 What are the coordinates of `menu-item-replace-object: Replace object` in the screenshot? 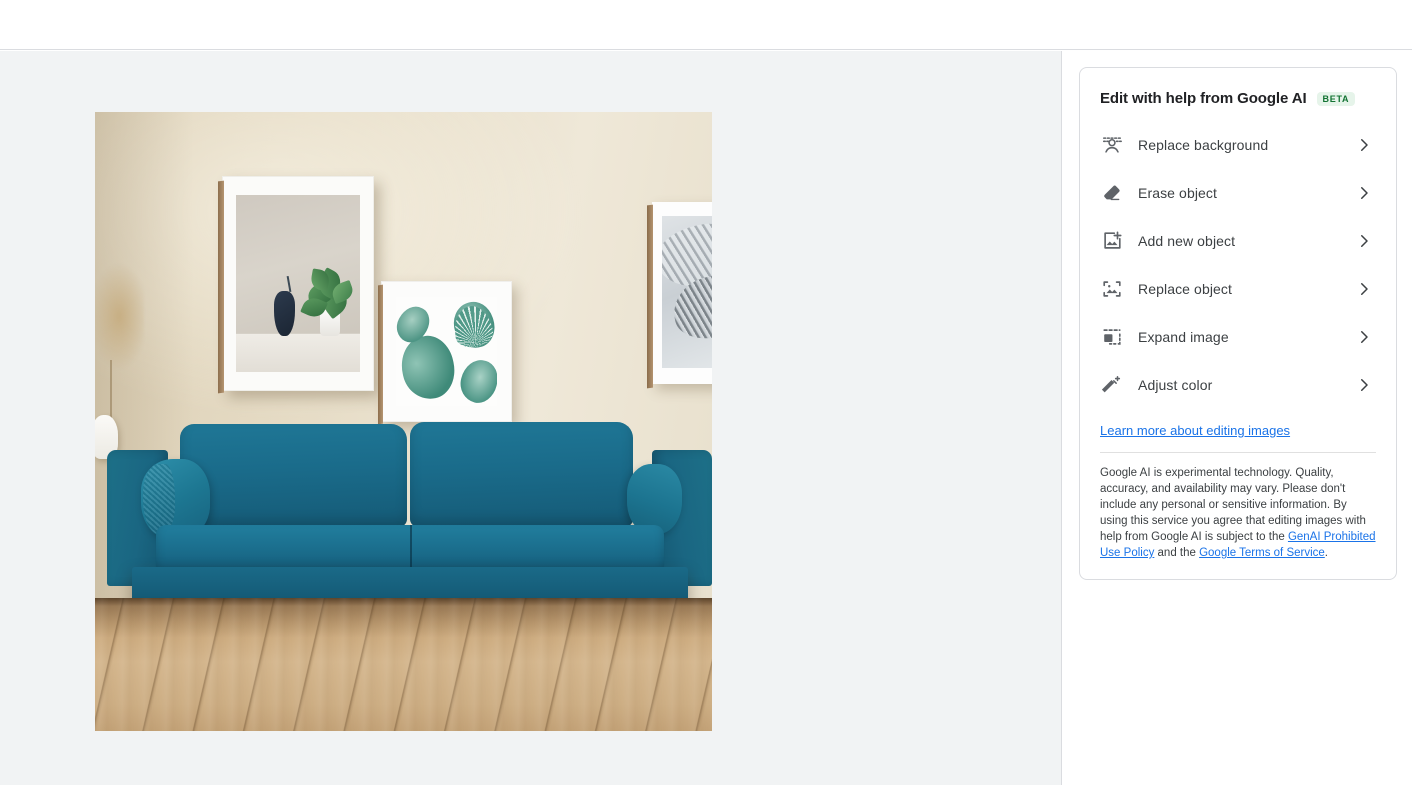 It's located at (1238, 289).